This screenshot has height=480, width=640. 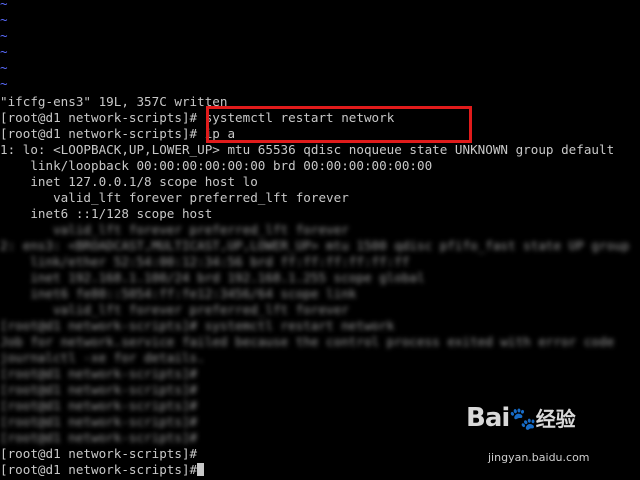 What do you see at coordinates (339, 124) in the screenshot?
I see `highlight-annotation-box` at bounding box center [339, 124].